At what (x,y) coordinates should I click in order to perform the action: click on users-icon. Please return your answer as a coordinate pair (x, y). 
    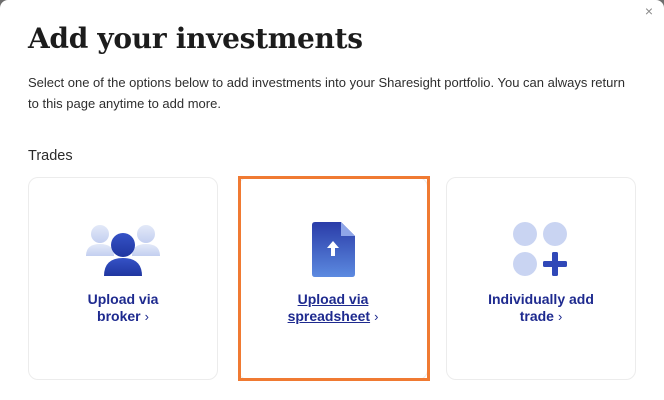
    Looking at the image, I should click on (123, 254).